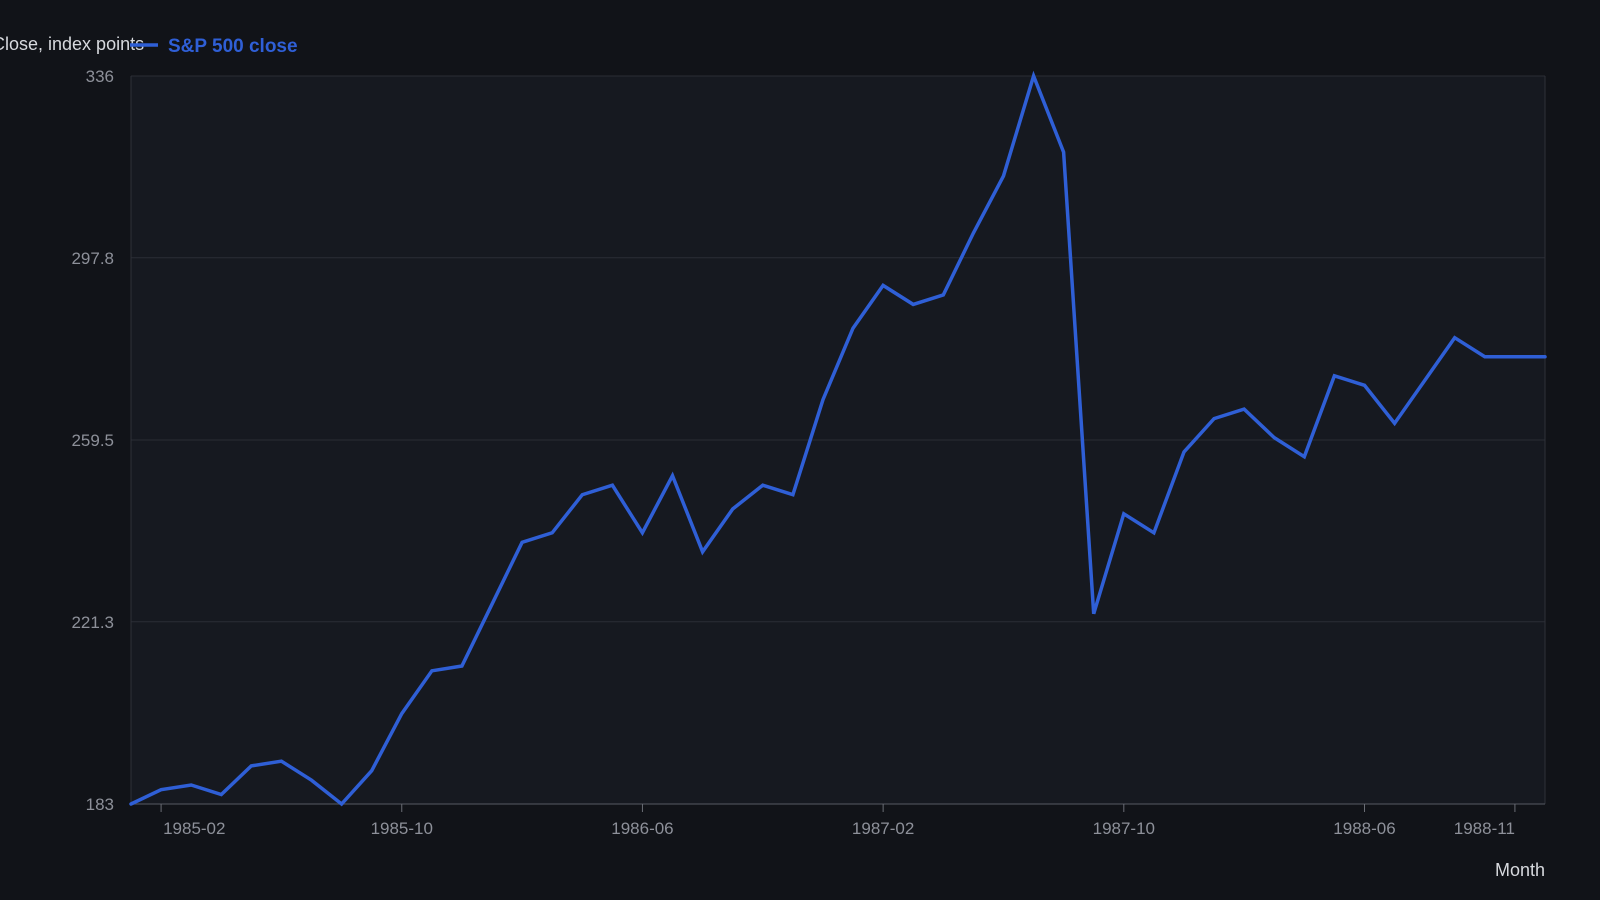  I want to click on x-tick-label: 1987-02, so click(883, 828).